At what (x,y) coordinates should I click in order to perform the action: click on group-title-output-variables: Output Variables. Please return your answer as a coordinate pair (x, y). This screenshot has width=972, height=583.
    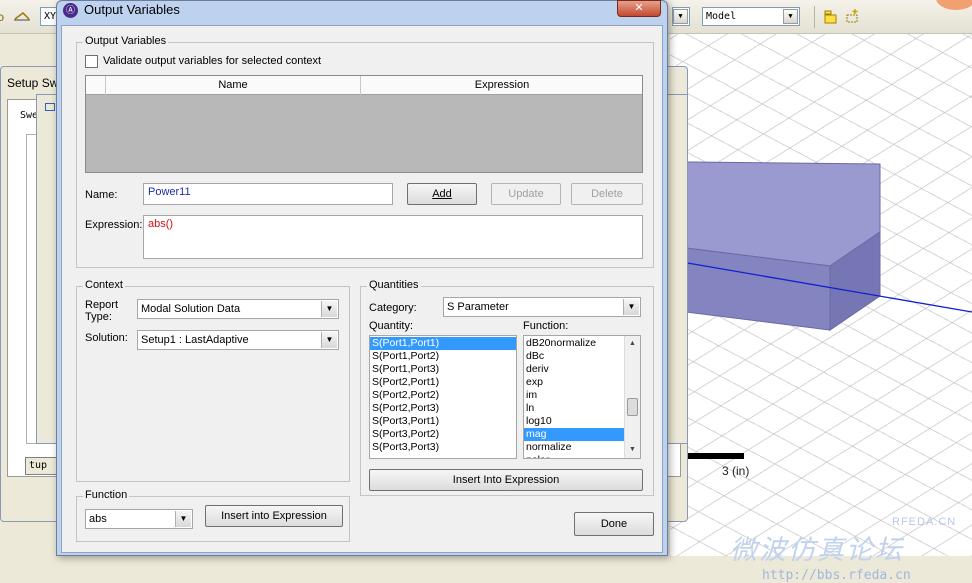
    Looking at the image, I should click on (126, 41).